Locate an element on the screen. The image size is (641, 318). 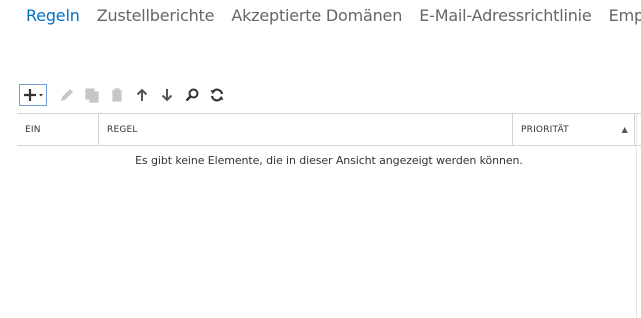
toolbar is located at coordinates (125, 95).